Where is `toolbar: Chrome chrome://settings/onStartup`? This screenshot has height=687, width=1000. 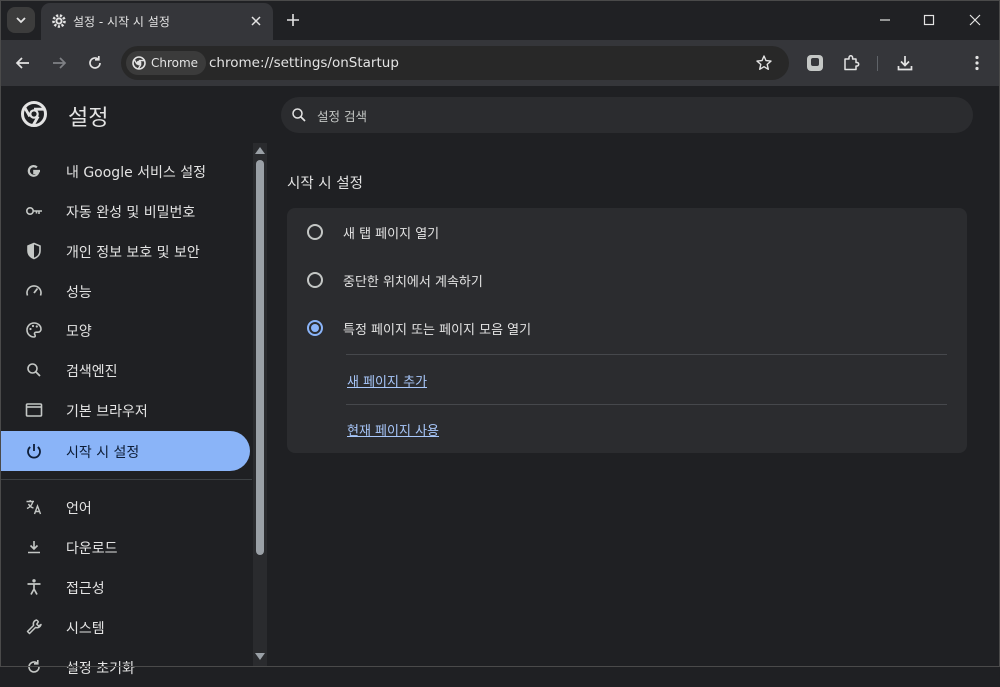
toolbar: Chrome chrome://settings/onStartup is located at coordinates (500, 63).